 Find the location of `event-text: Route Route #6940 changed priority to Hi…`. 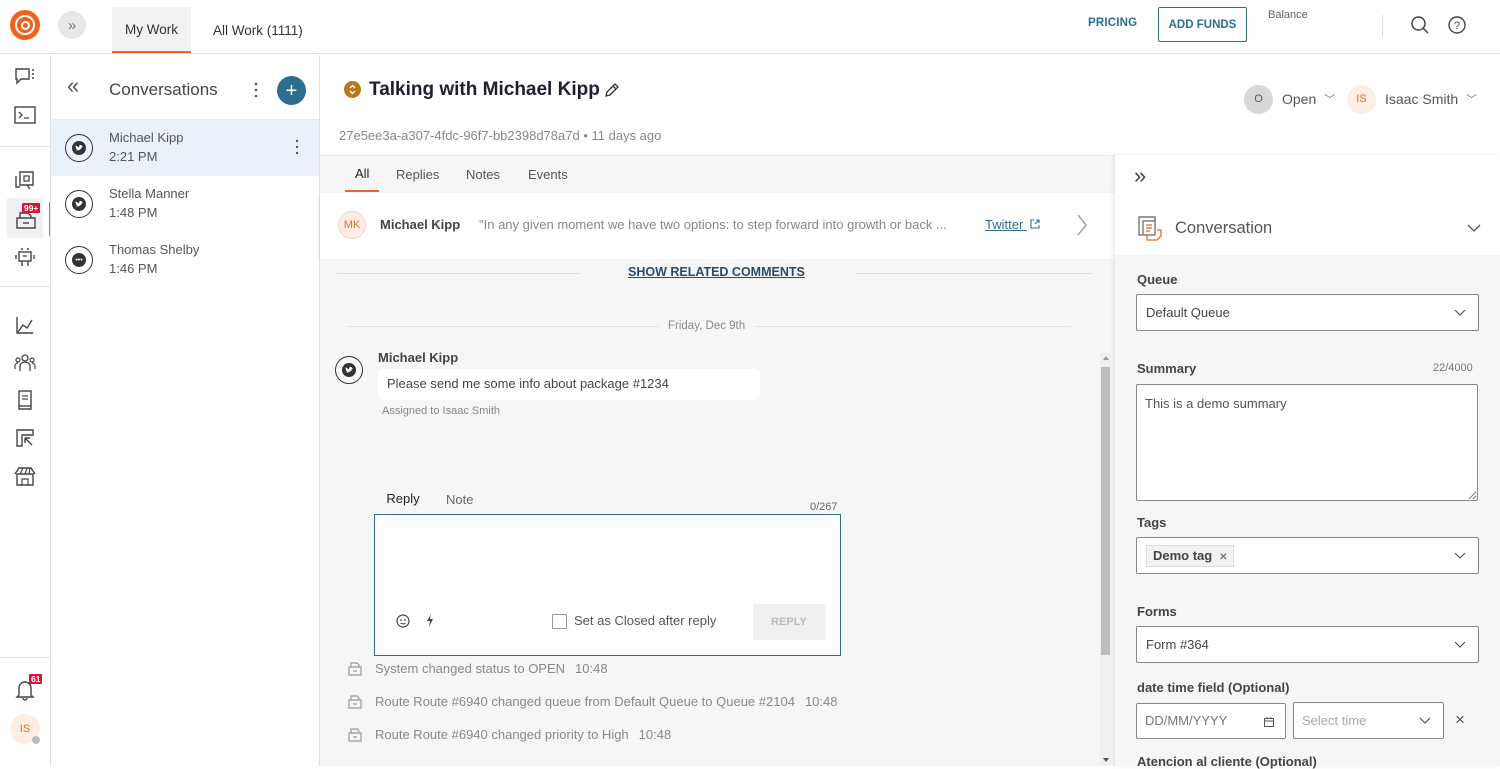

event-text: Route Route #6940 changed priority to Hi… is located at coordinates (502, 734).